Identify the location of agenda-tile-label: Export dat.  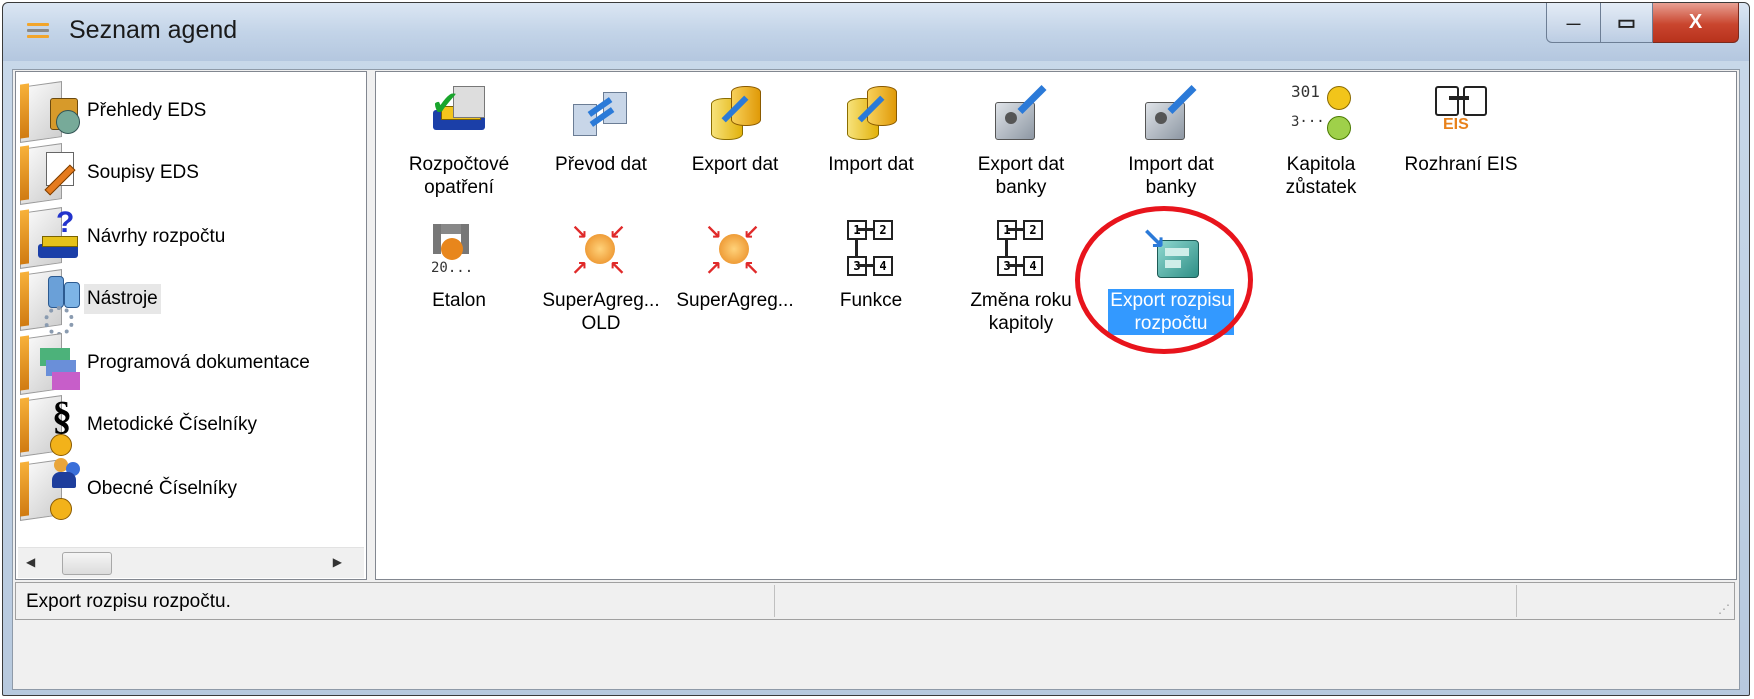
(735, 164).